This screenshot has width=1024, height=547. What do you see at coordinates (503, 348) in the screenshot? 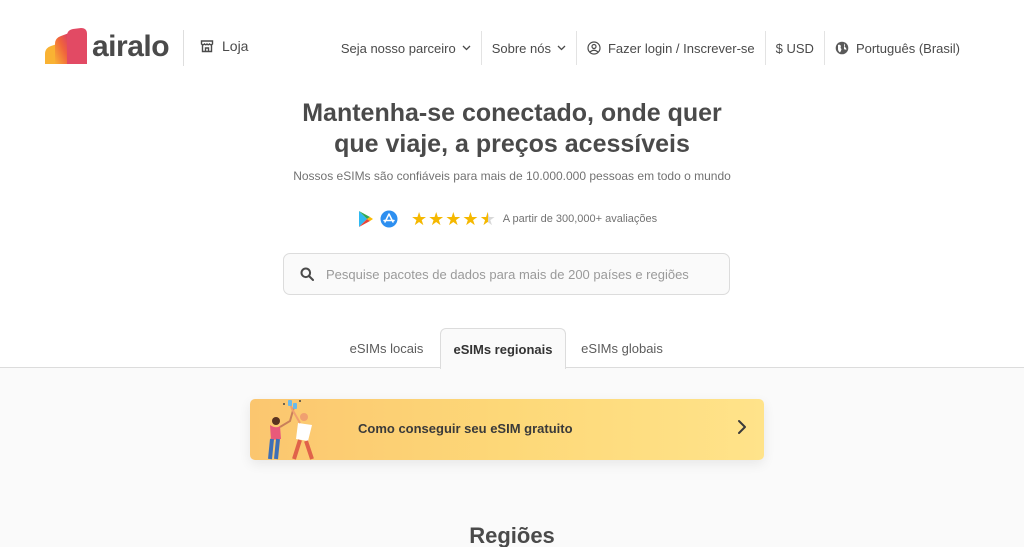
I see `tab-regional-esims: eSIMs regionais` at bounding box center [503, 348].